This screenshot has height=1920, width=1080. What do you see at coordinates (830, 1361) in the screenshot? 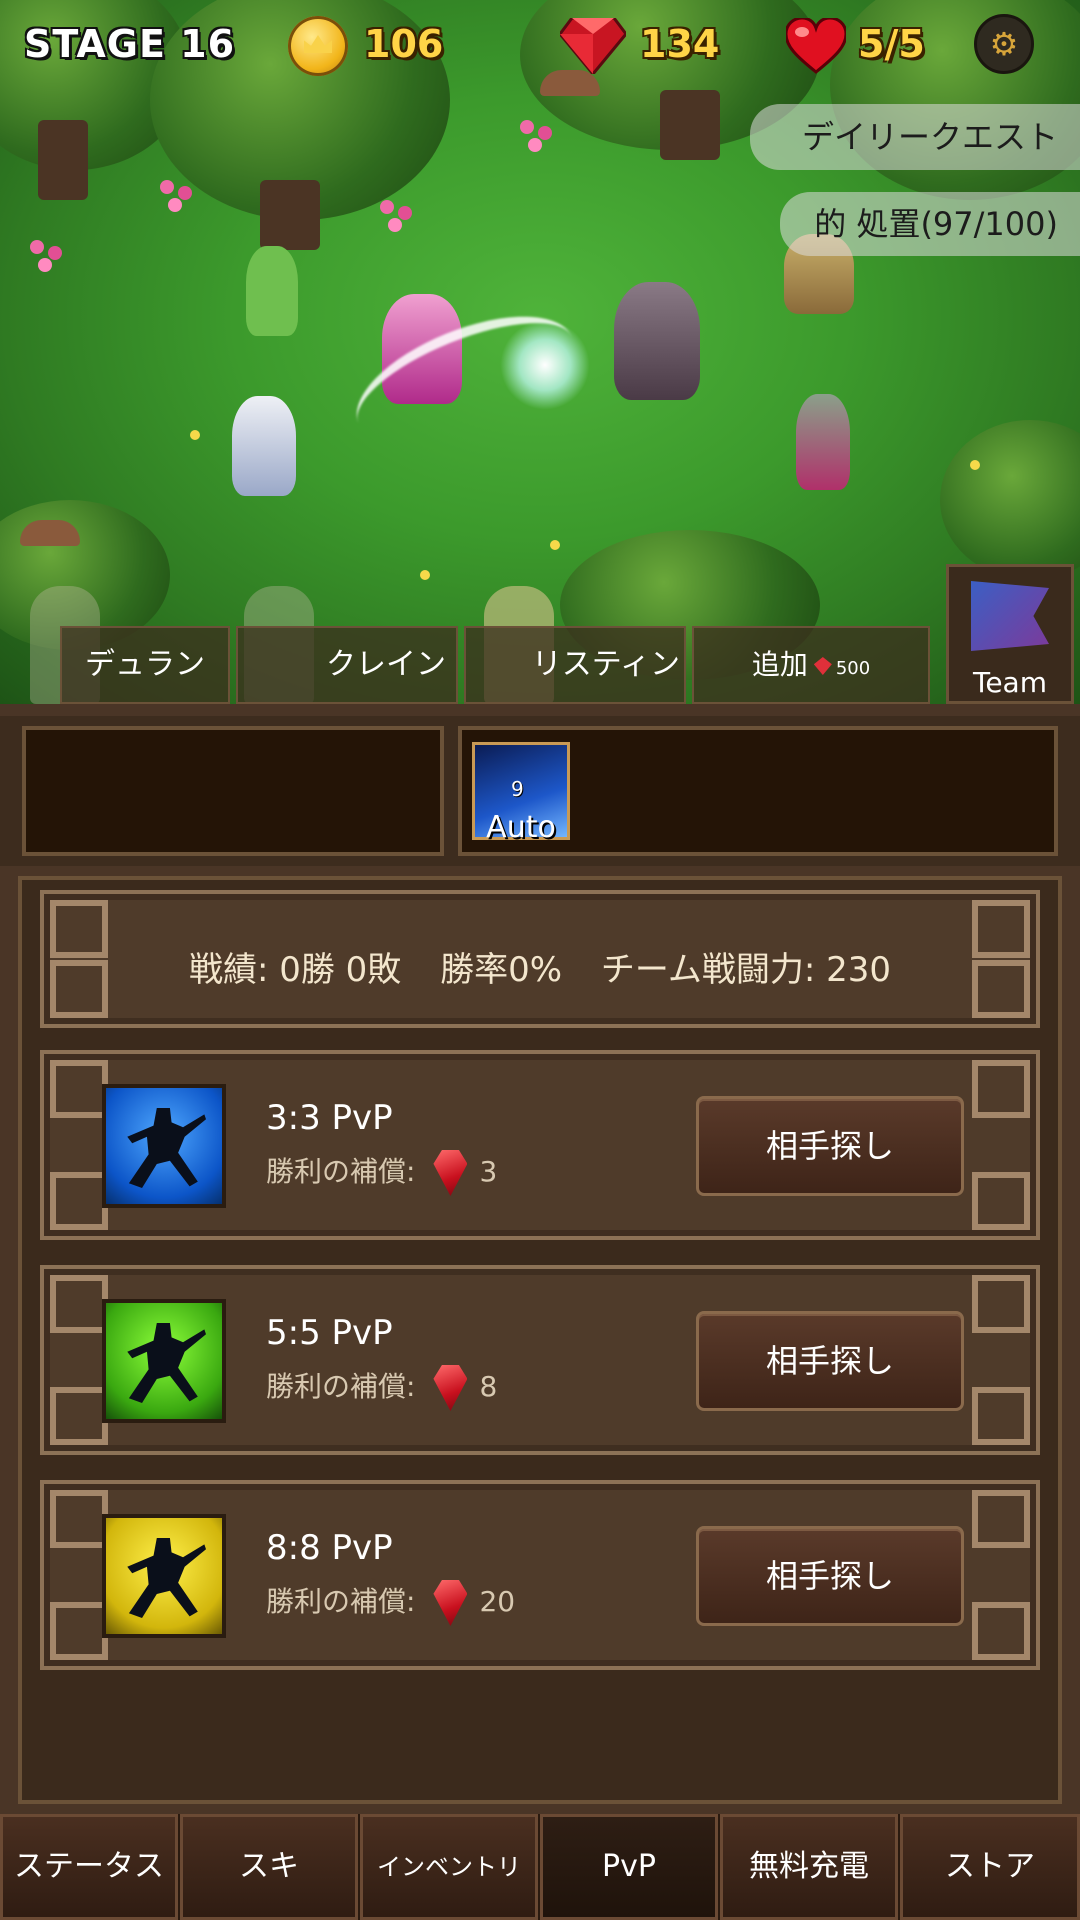
I see `find-opponent-button-5v5: 相手探し` at bounding box center [830, 1361].